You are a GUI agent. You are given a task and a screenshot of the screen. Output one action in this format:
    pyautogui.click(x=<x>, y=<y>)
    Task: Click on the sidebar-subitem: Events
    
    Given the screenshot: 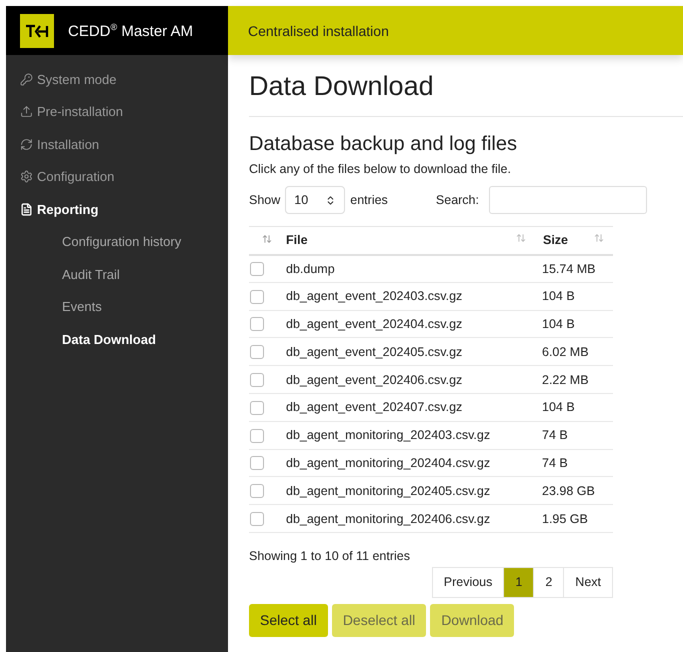 What is the action you would take?
    pyautogui.click(x=117, y=306)
    